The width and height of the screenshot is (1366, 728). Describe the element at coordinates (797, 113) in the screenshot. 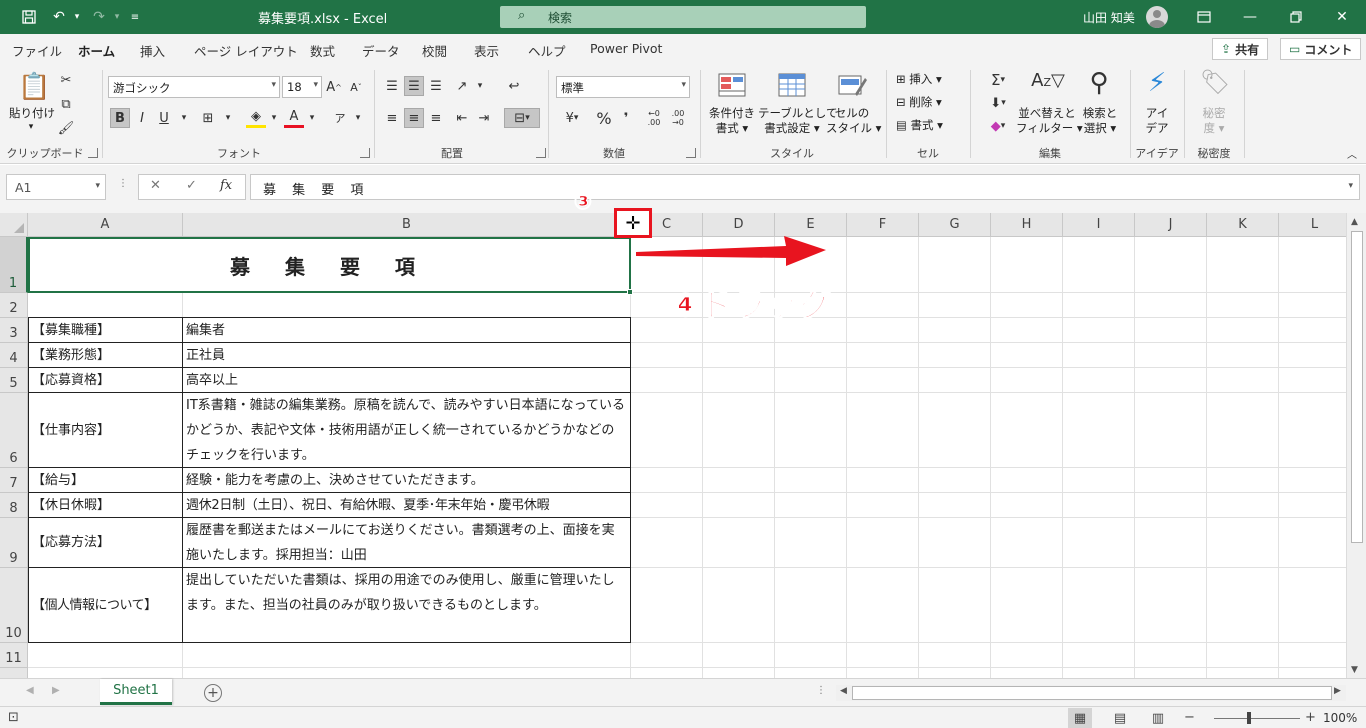

I see `format-as-table-label: テーブルとして` at that location.